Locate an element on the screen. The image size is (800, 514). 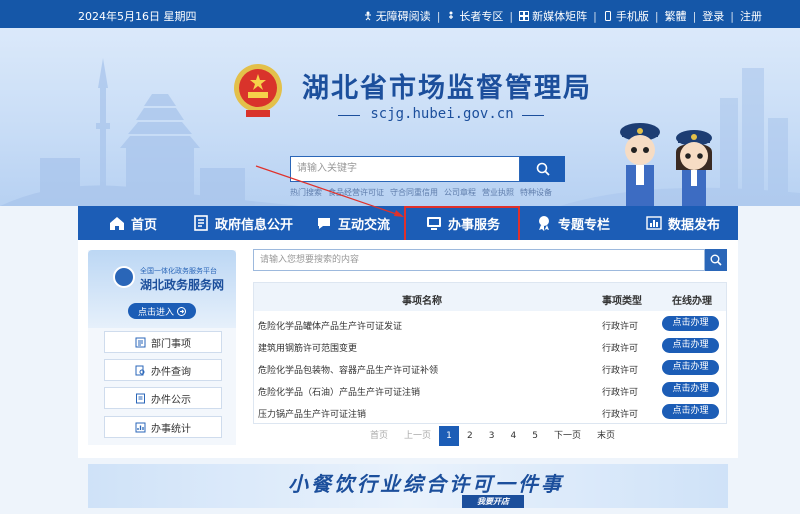
new-media-link: 新媒体矩阵 is located at coordinates (553, 16).